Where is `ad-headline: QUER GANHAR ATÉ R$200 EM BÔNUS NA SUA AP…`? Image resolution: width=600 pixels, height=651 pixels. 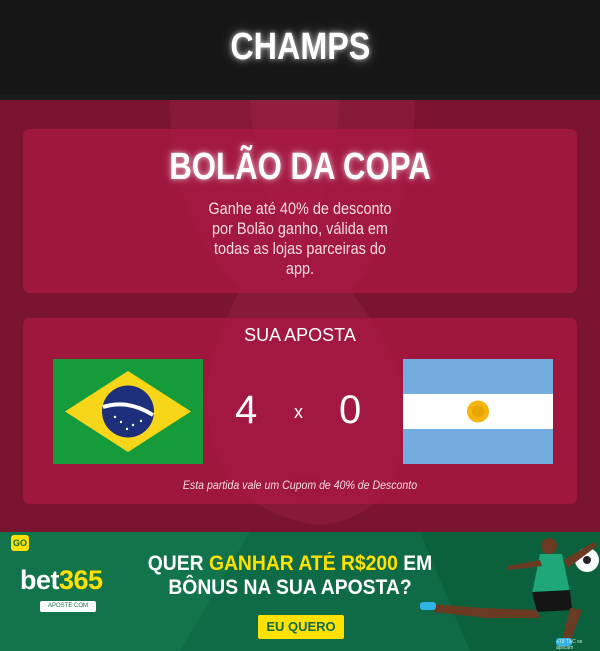 ad-headline: QUER GANHAR ATÉ R$200 EM BÔNUS NA SUA AP… is located at coordinates (290, 575).